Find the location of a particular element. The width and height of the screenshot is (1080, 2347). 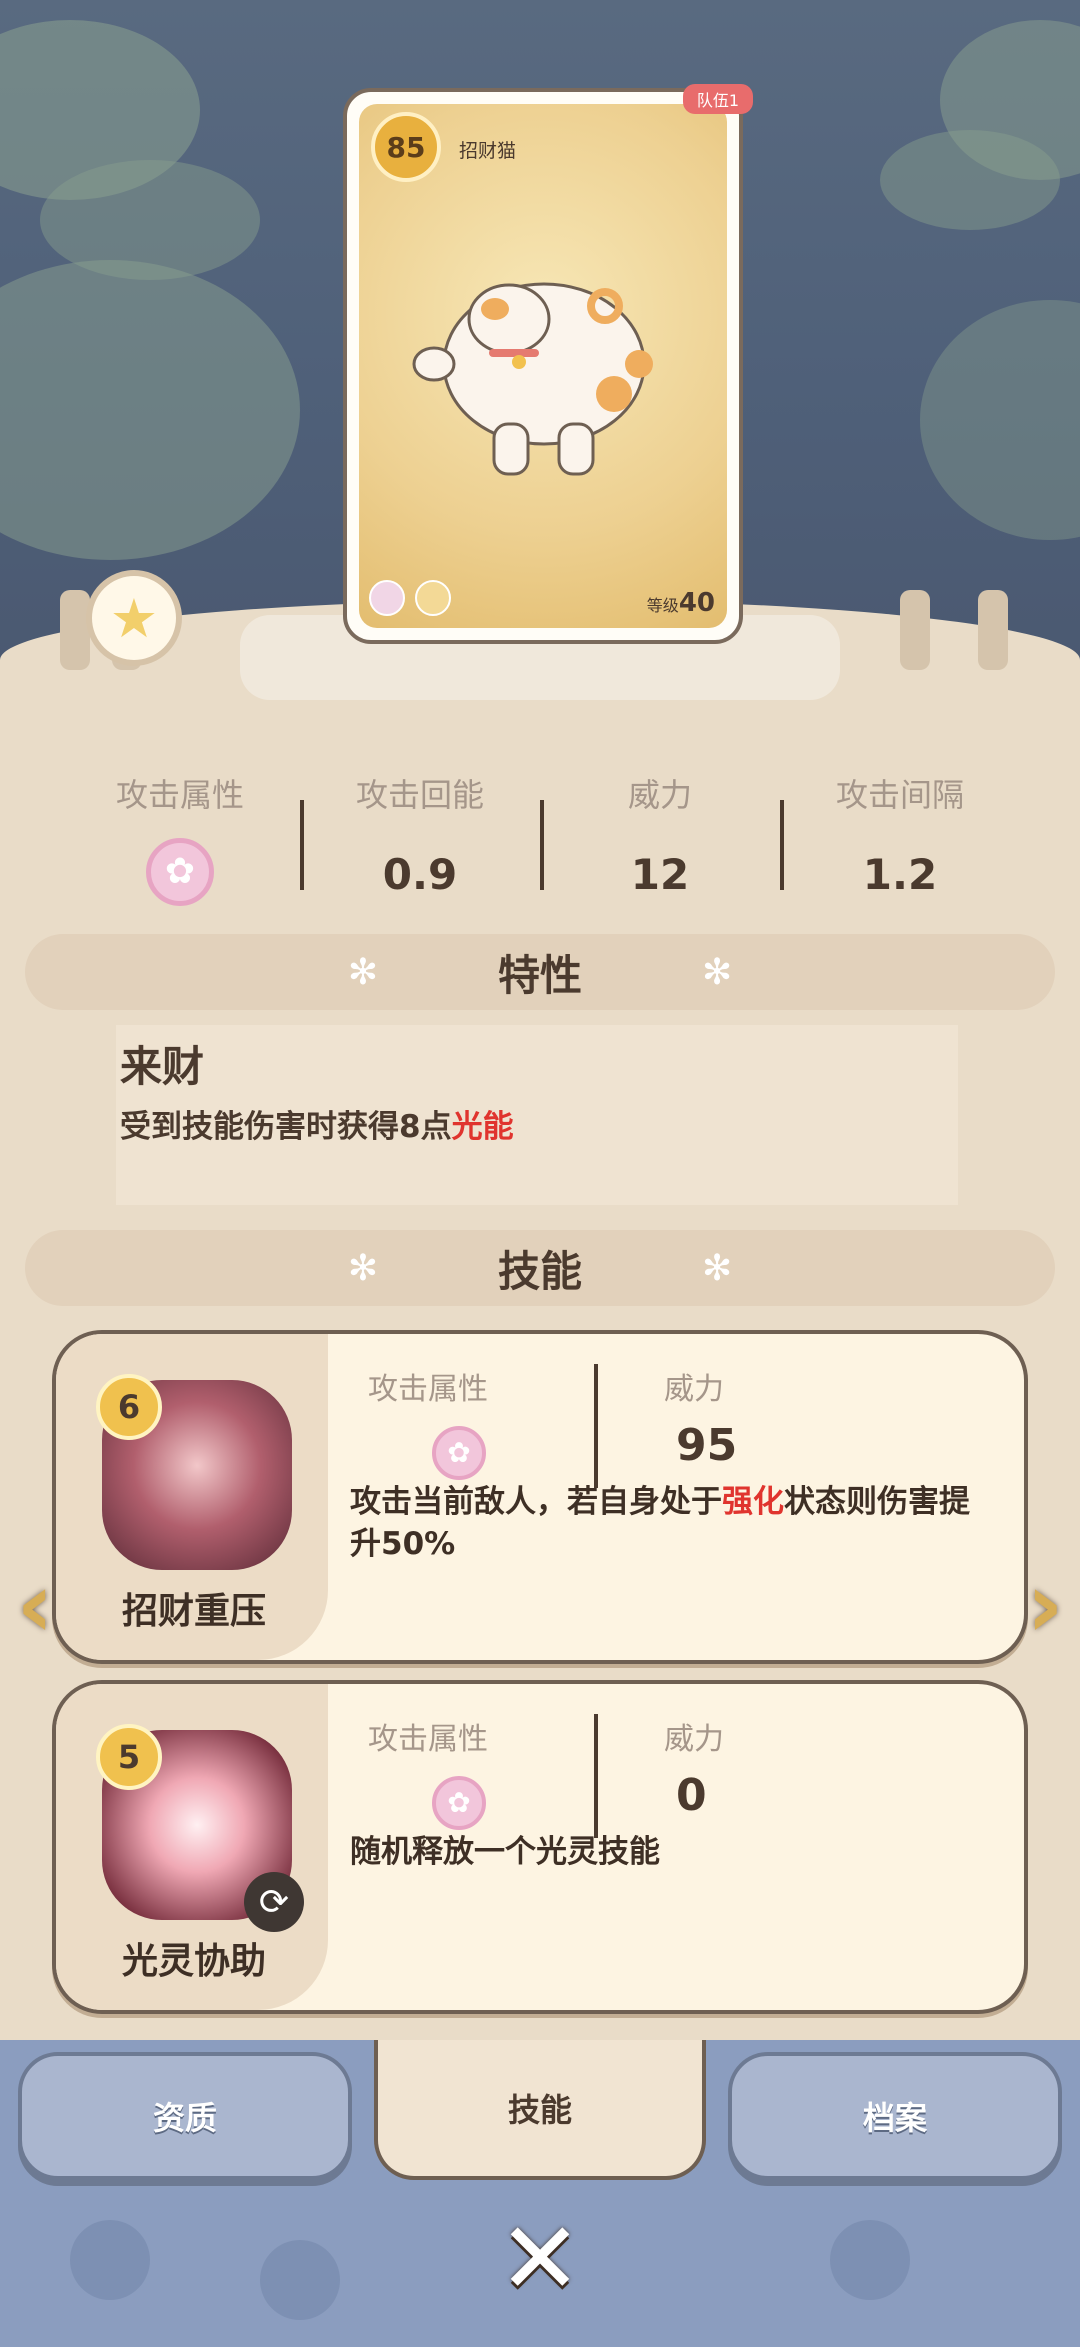

skill-art-panel: 5 ⟳ 光灵协助 is located at coordinates (192, 1847).